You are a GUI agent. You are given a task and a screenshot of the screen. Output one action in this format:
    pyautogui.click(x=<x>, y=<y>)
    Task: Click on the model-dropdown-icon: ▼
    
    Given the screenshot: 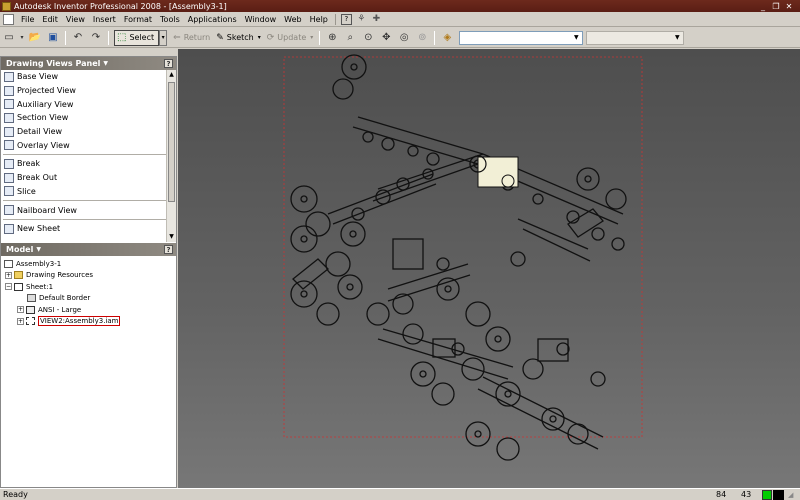 What is the action you would take?
    pyautogui.click(x=38, y=249)
    